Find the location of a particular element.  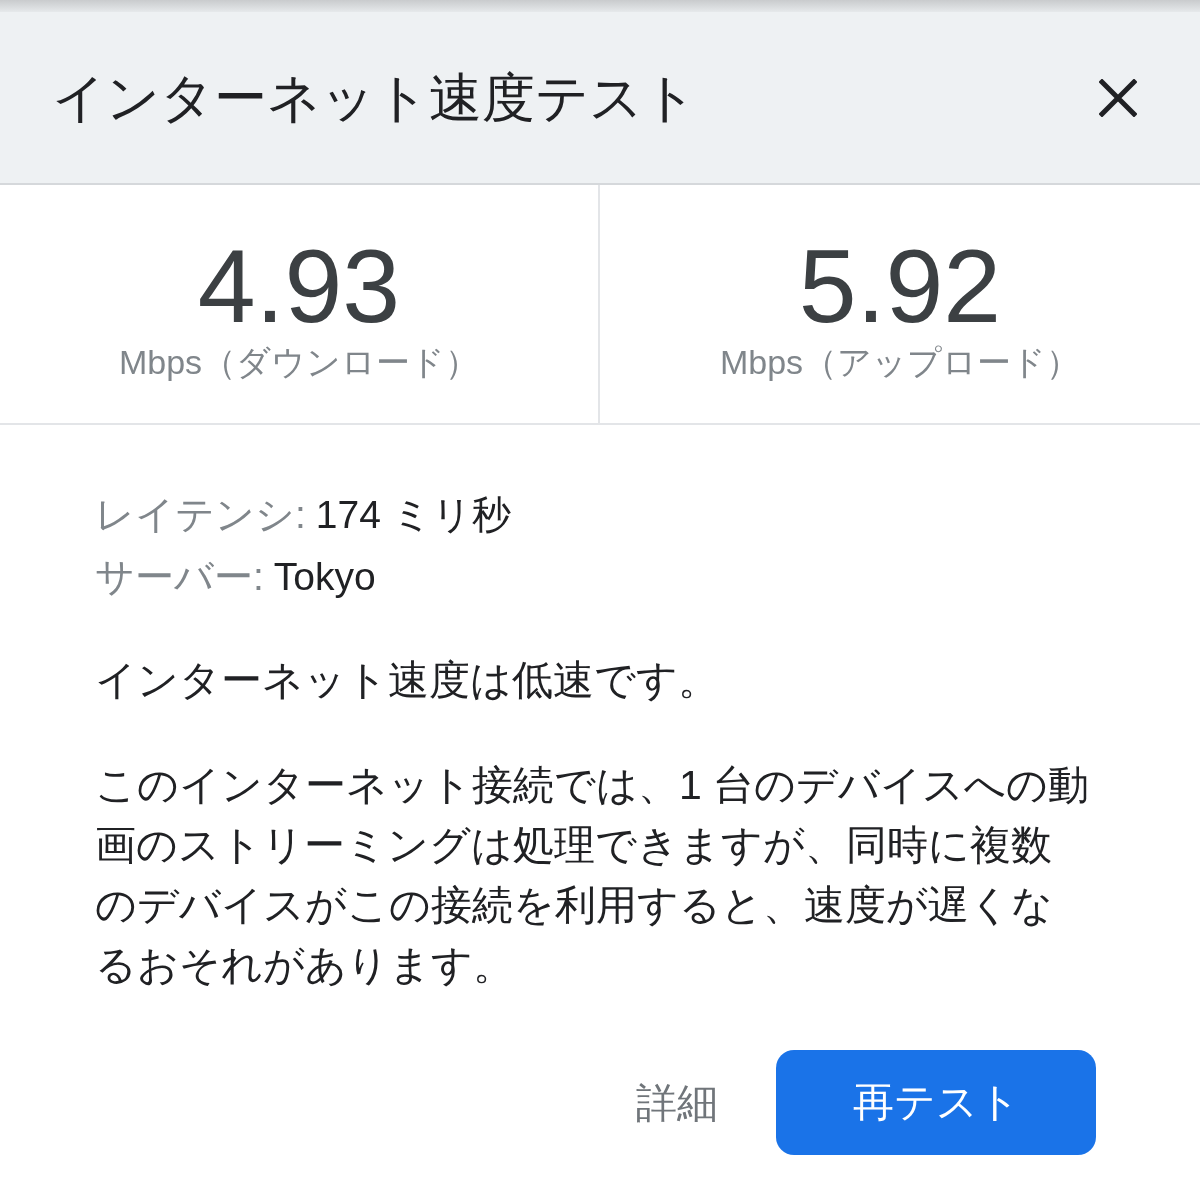

speed-summary: インターネット速度は低速です。 is located at coordinates (407, 680).